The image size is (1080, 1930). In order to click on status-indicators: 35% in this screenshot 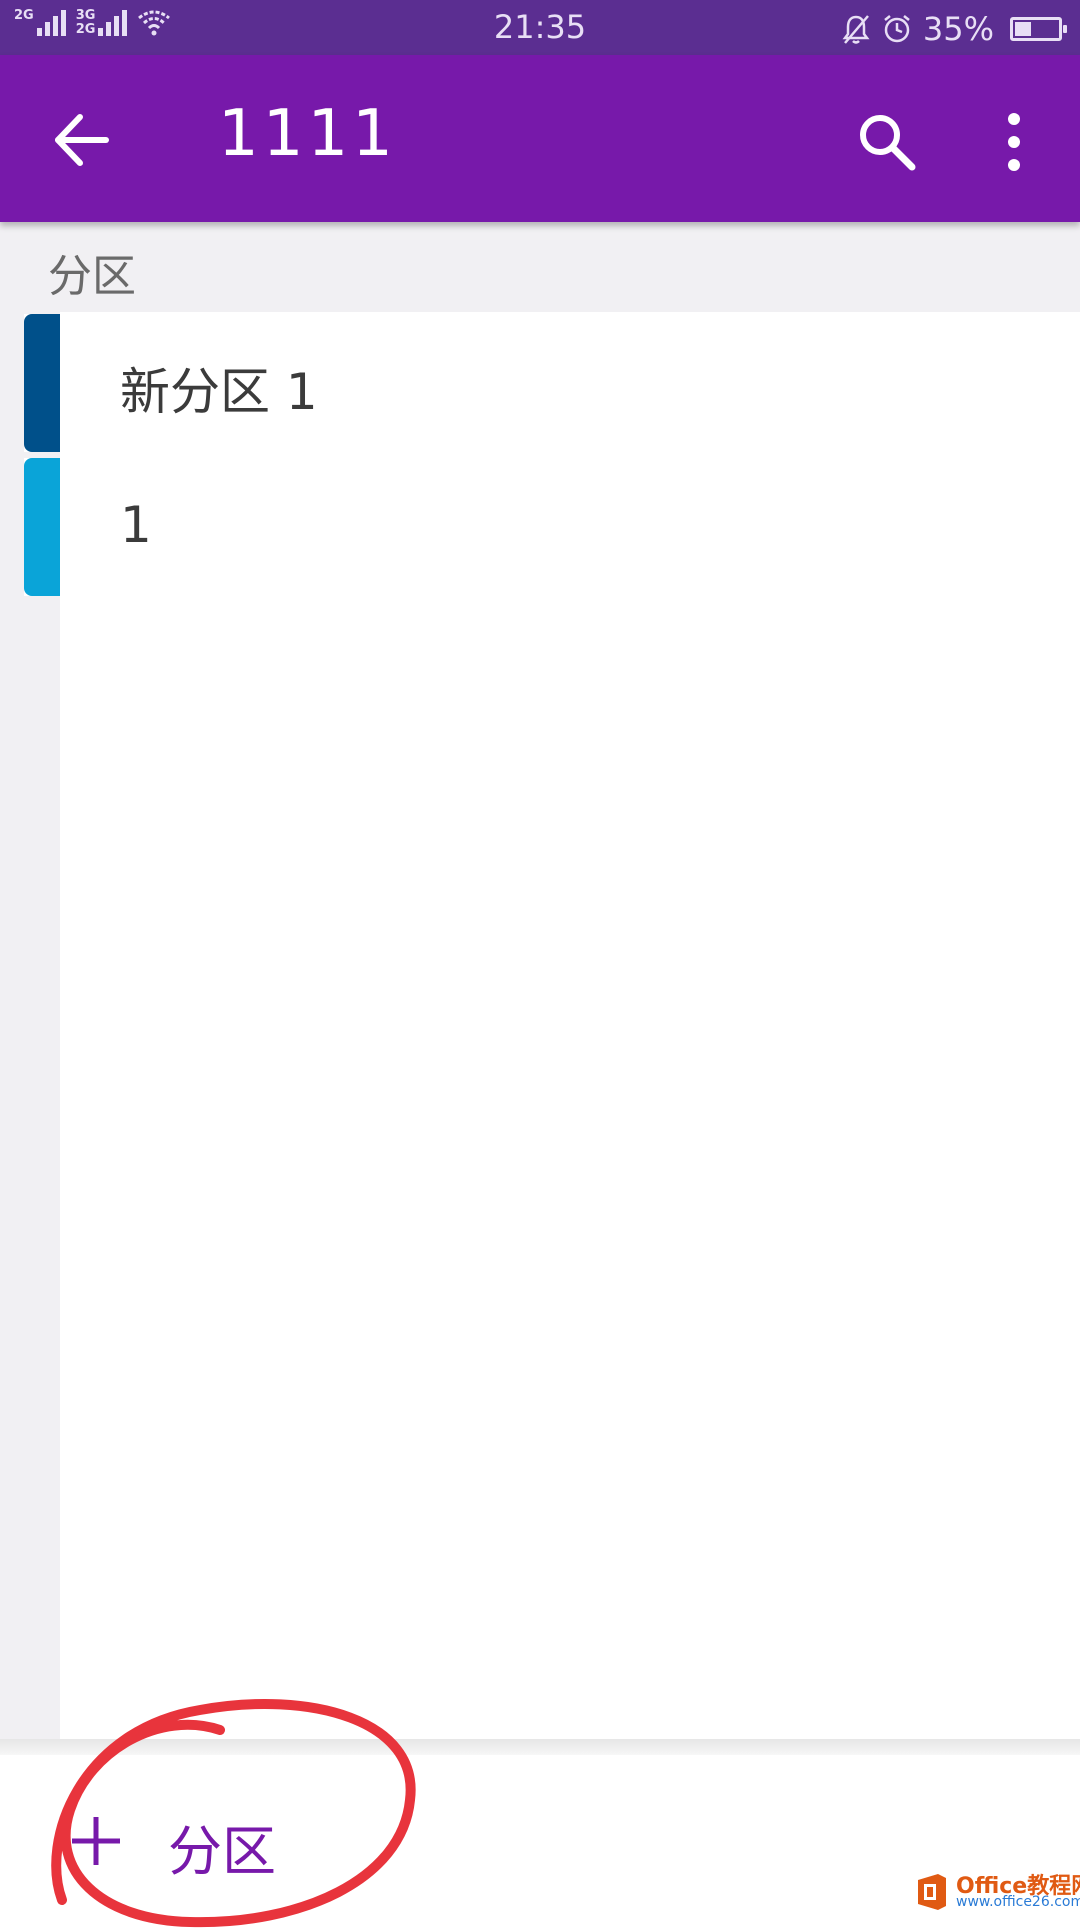, I will do `click(954, 29)`.